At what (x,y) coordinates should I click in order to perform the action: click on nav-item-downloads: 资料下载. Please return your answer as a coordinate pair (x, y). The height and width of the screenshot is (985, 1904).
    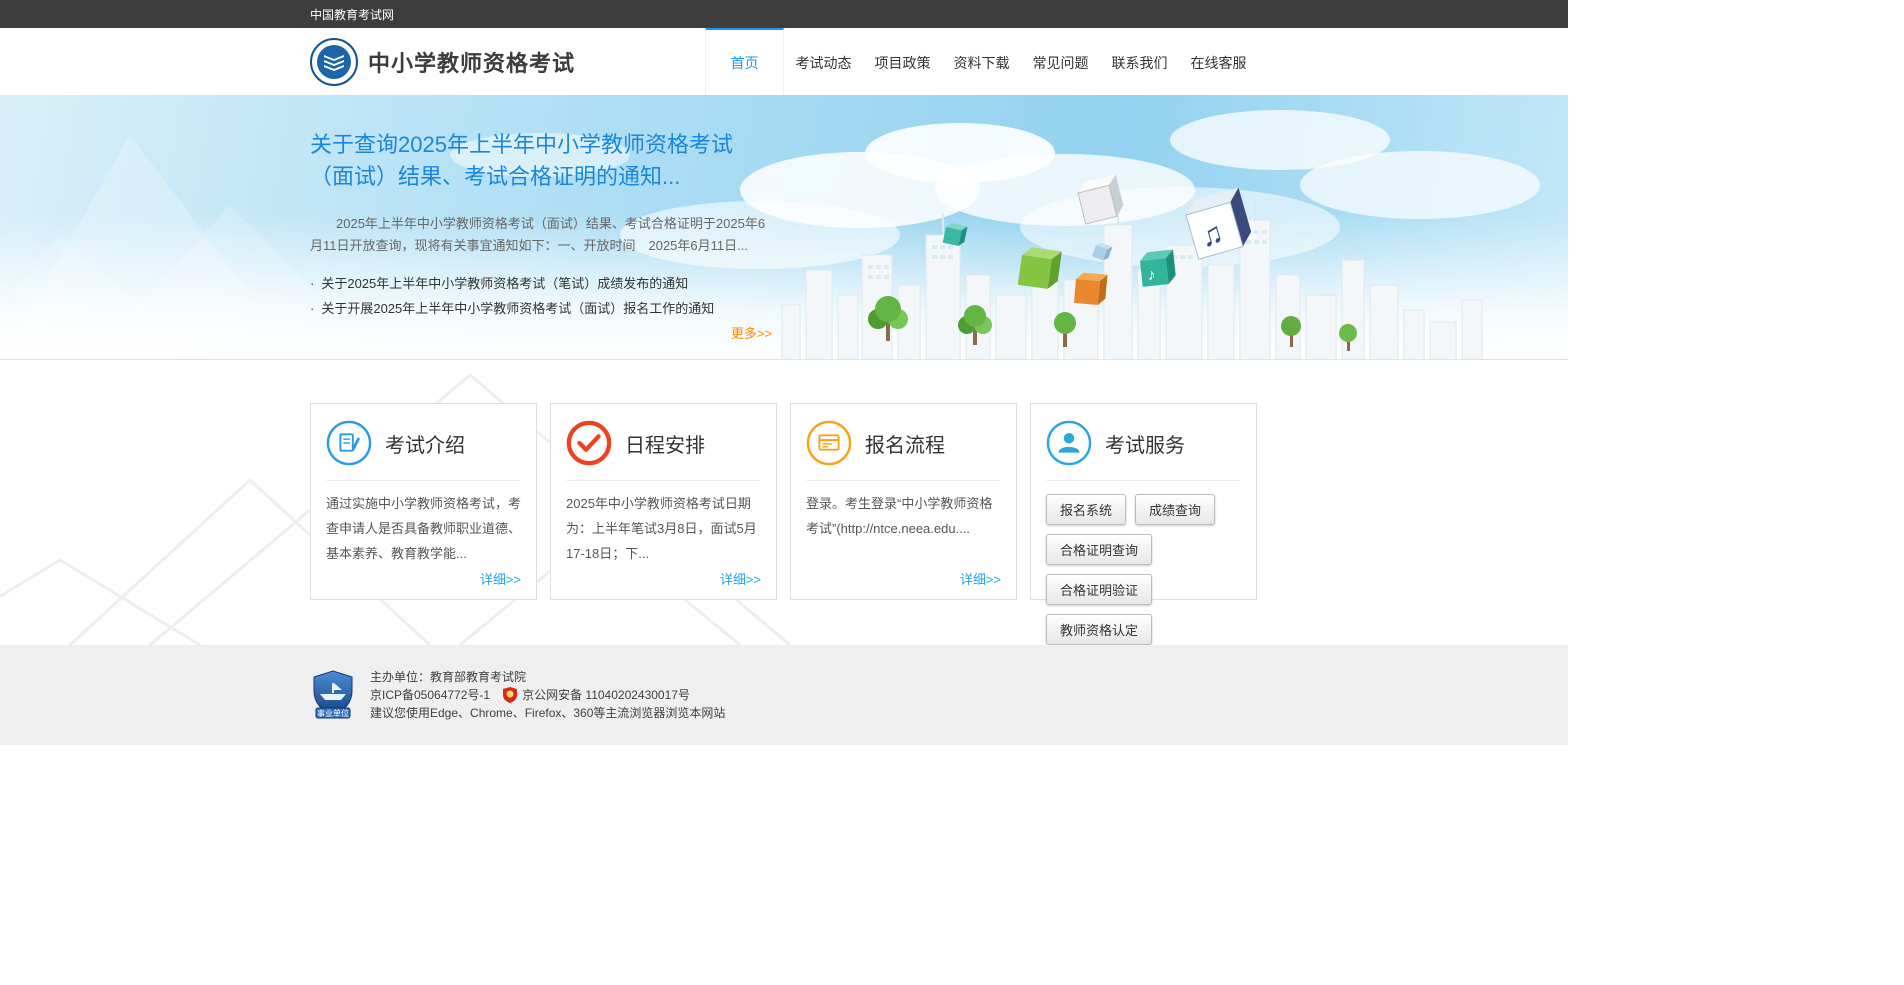
    Looking at the image, I should click on (981, 61).